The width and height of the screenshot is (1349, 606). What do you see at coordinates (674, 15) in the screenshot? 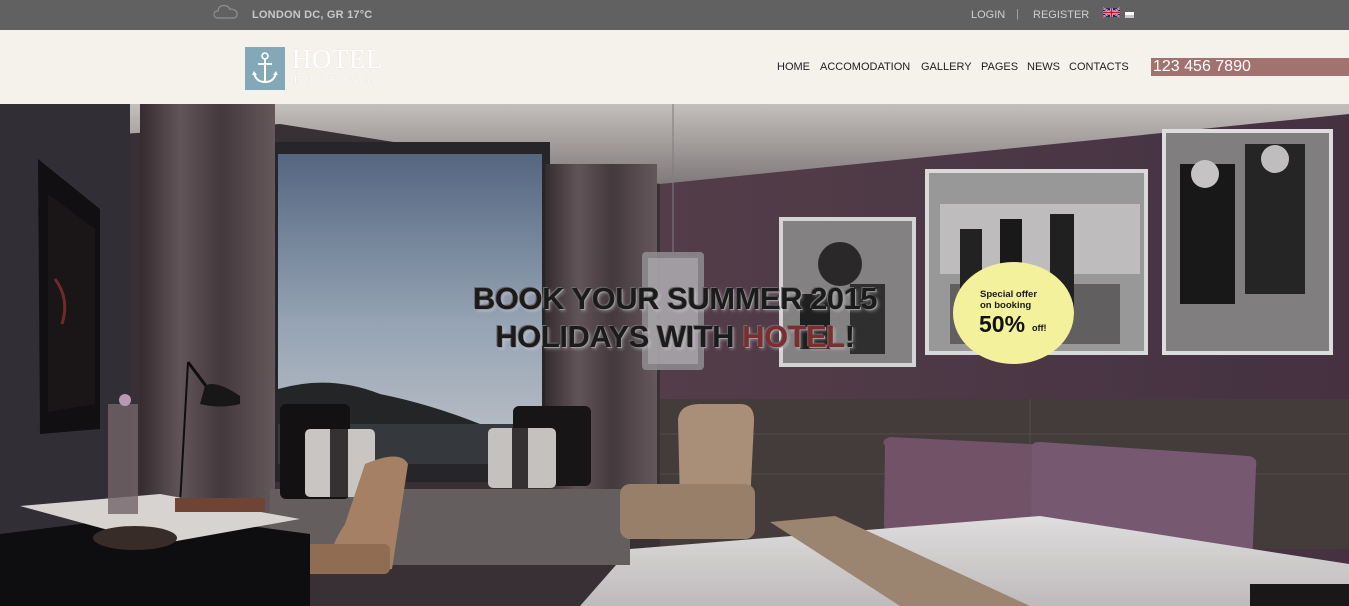
I see `top-bar: LONDON DC, GR 17°C LOGIN | REGISTER` at bounding box center [674, 15].